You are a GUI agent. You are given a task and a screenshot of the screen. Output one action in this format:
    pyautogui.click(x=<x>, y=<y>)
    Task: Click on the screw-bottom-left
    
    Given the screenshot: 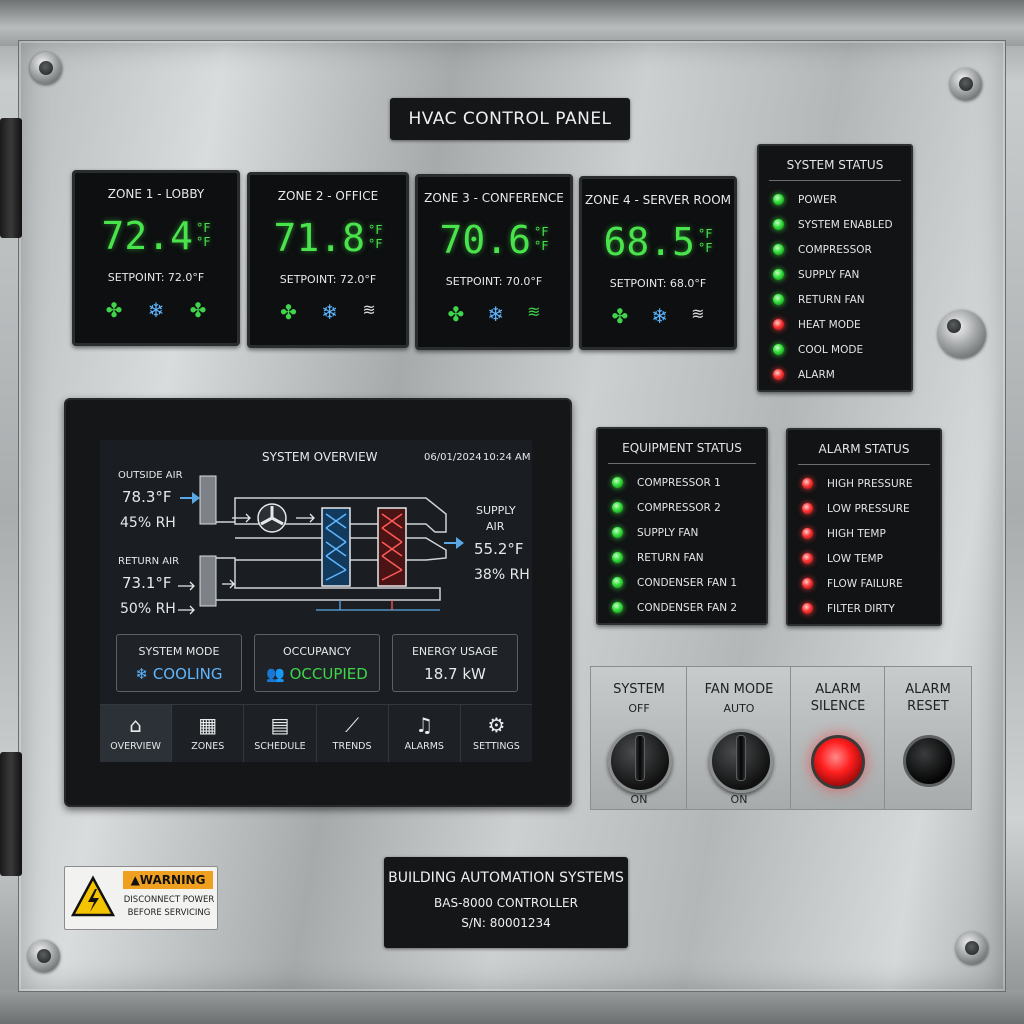 What is the action you would take?
    pyautogui.click(x=44, y=956)
    